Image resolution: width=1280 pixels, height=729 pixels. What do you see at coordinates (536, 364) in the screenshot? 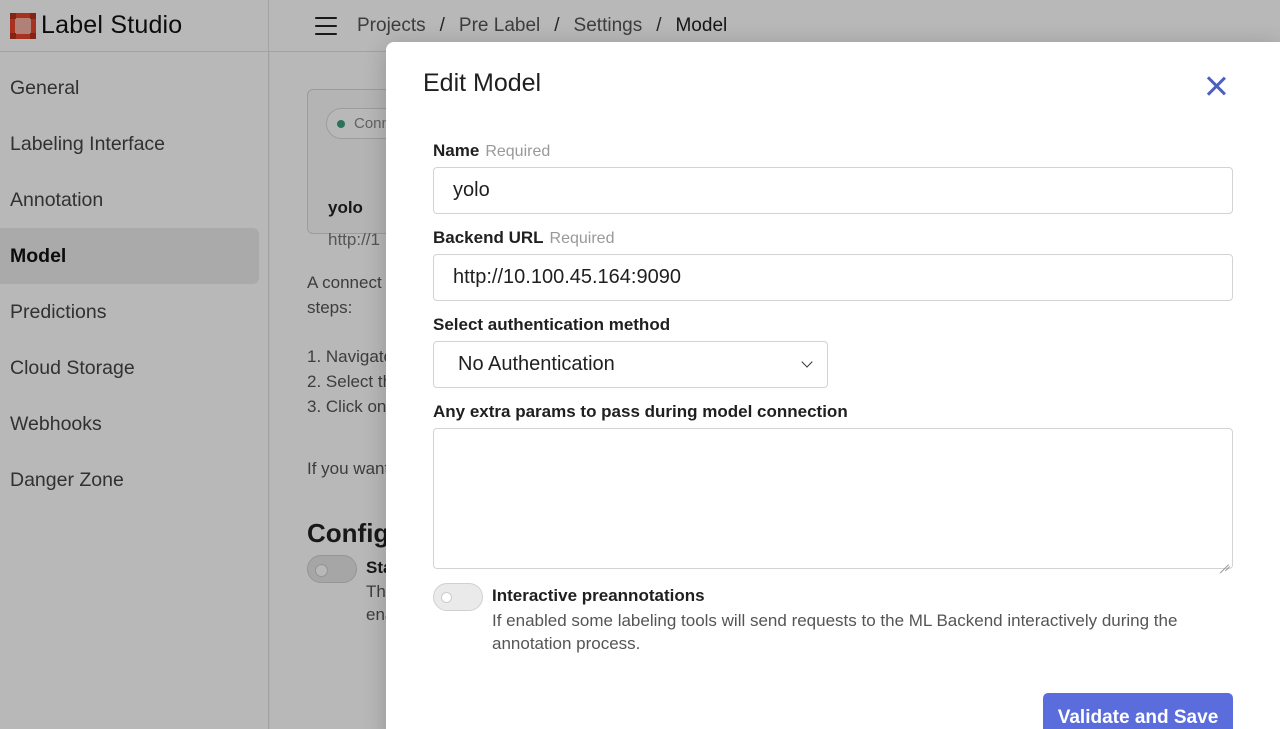
I see `auth-method-value: No Authentication` at bounding box center [536, 364].